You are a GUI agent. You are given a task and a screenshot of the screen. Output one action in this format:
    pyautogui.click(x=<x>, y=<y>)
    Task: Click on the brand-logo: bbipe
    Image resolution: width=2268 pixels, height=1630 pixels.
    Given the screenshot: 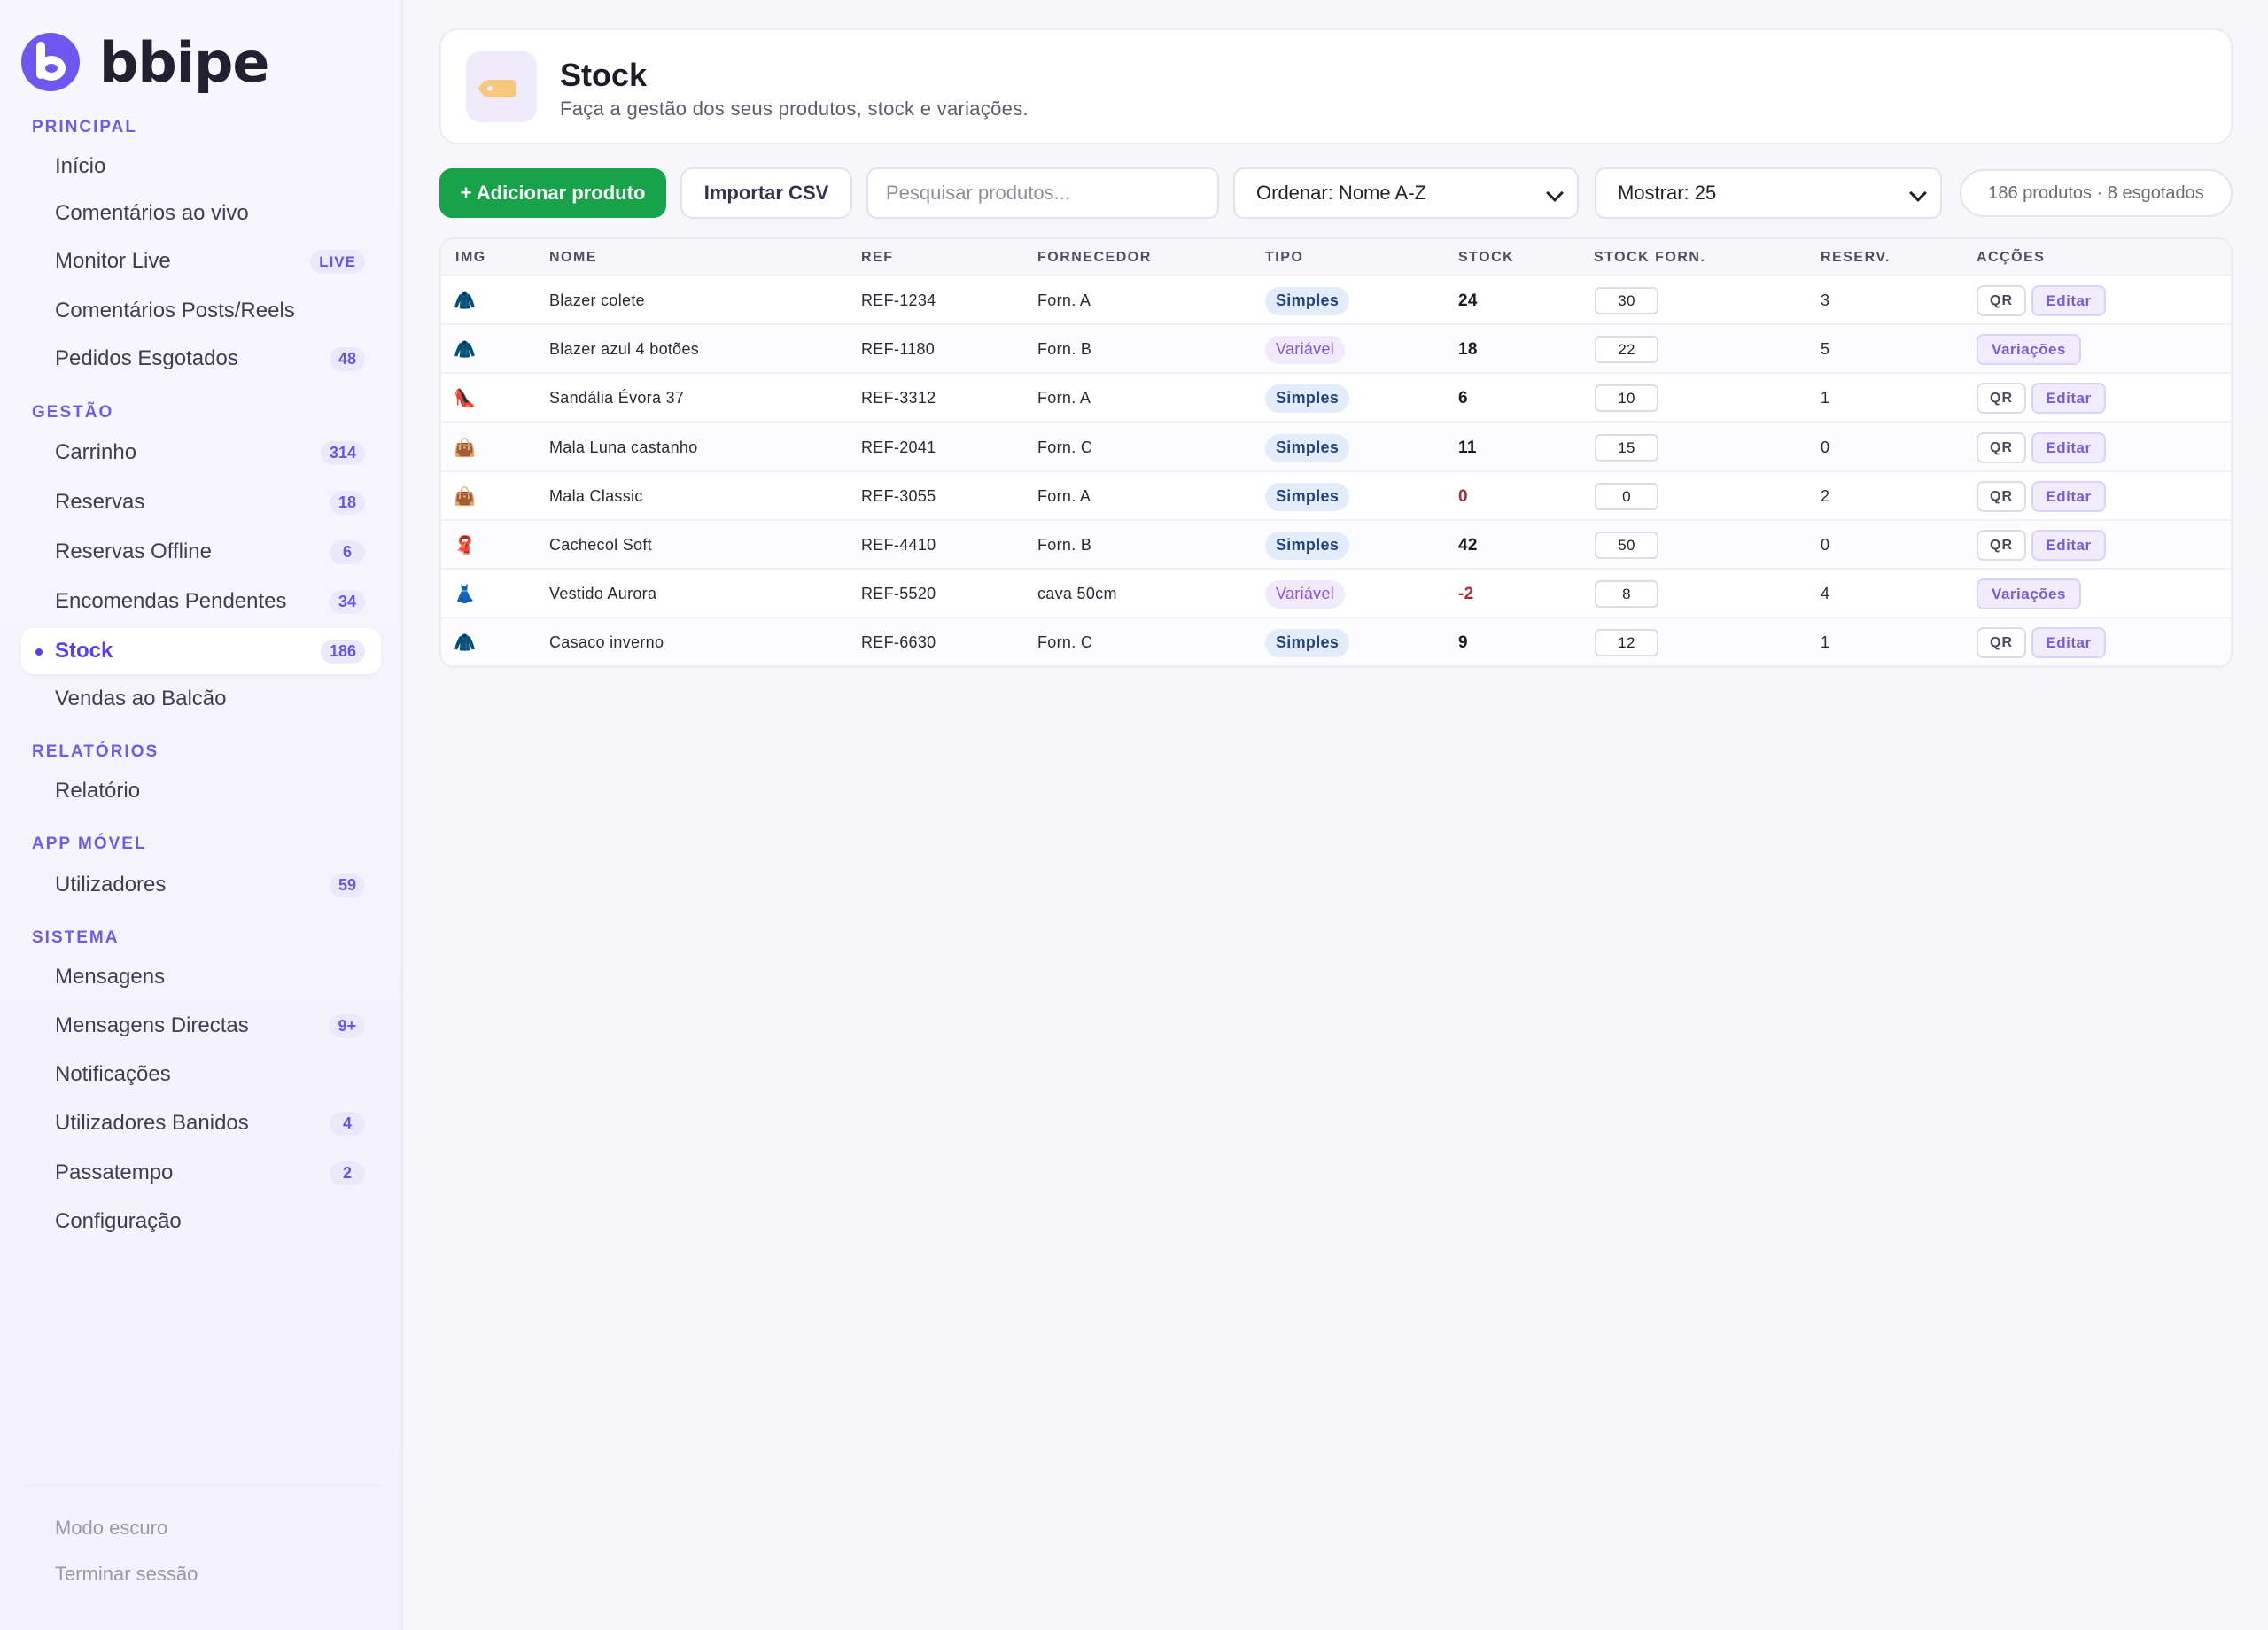 What is the action you would take?
    pyautogui.click(x=145, y=62)
    